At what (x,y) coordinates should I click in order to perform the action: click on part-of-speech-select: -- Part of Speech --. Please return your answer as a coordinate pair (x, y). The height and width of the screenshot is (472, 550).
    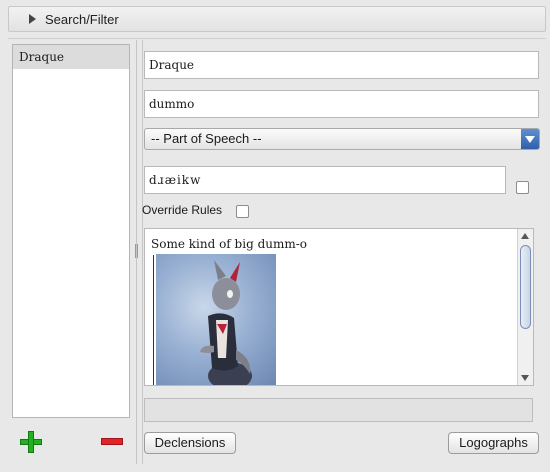
    Looking at the image, I should click on (342, 139).